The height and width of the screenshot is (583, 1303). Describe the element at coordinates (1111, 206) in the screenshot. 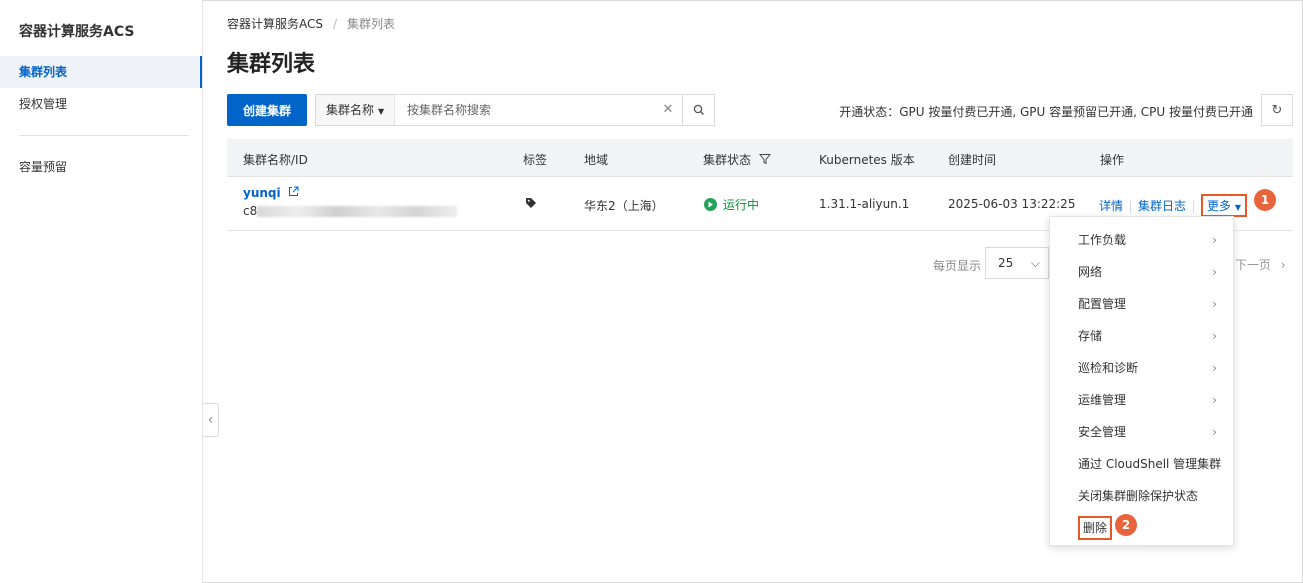

I see `detail-link: 详情` at that location.